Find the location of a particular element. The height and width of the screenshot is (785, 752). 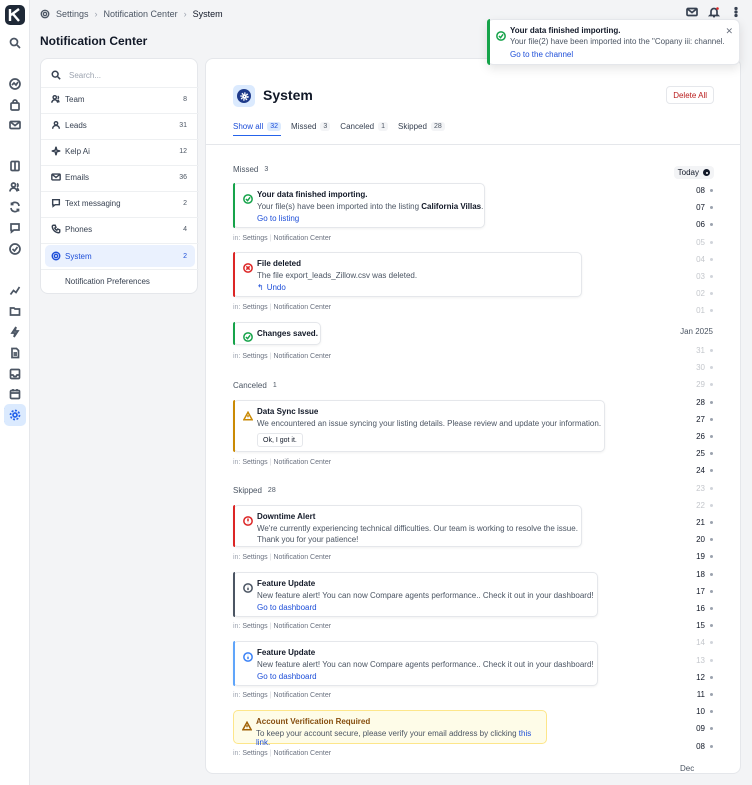

sidebar-item-team: Team 8 is located at coordinates (120, 99).